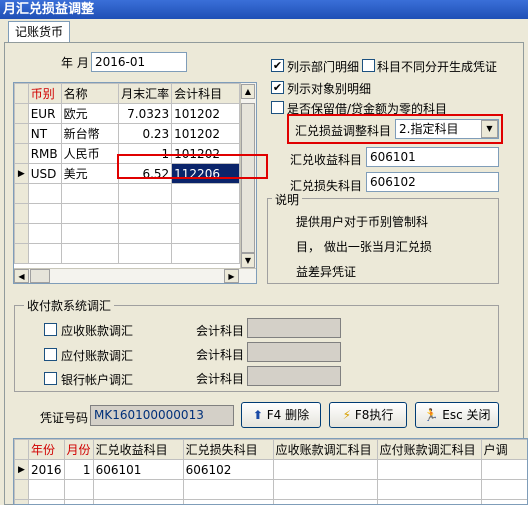 The image size is (528, 505). What do you see at coordinates (78, 449) in the screenshot?
I see `col-month: 月份` at bounding box center [78, 449].